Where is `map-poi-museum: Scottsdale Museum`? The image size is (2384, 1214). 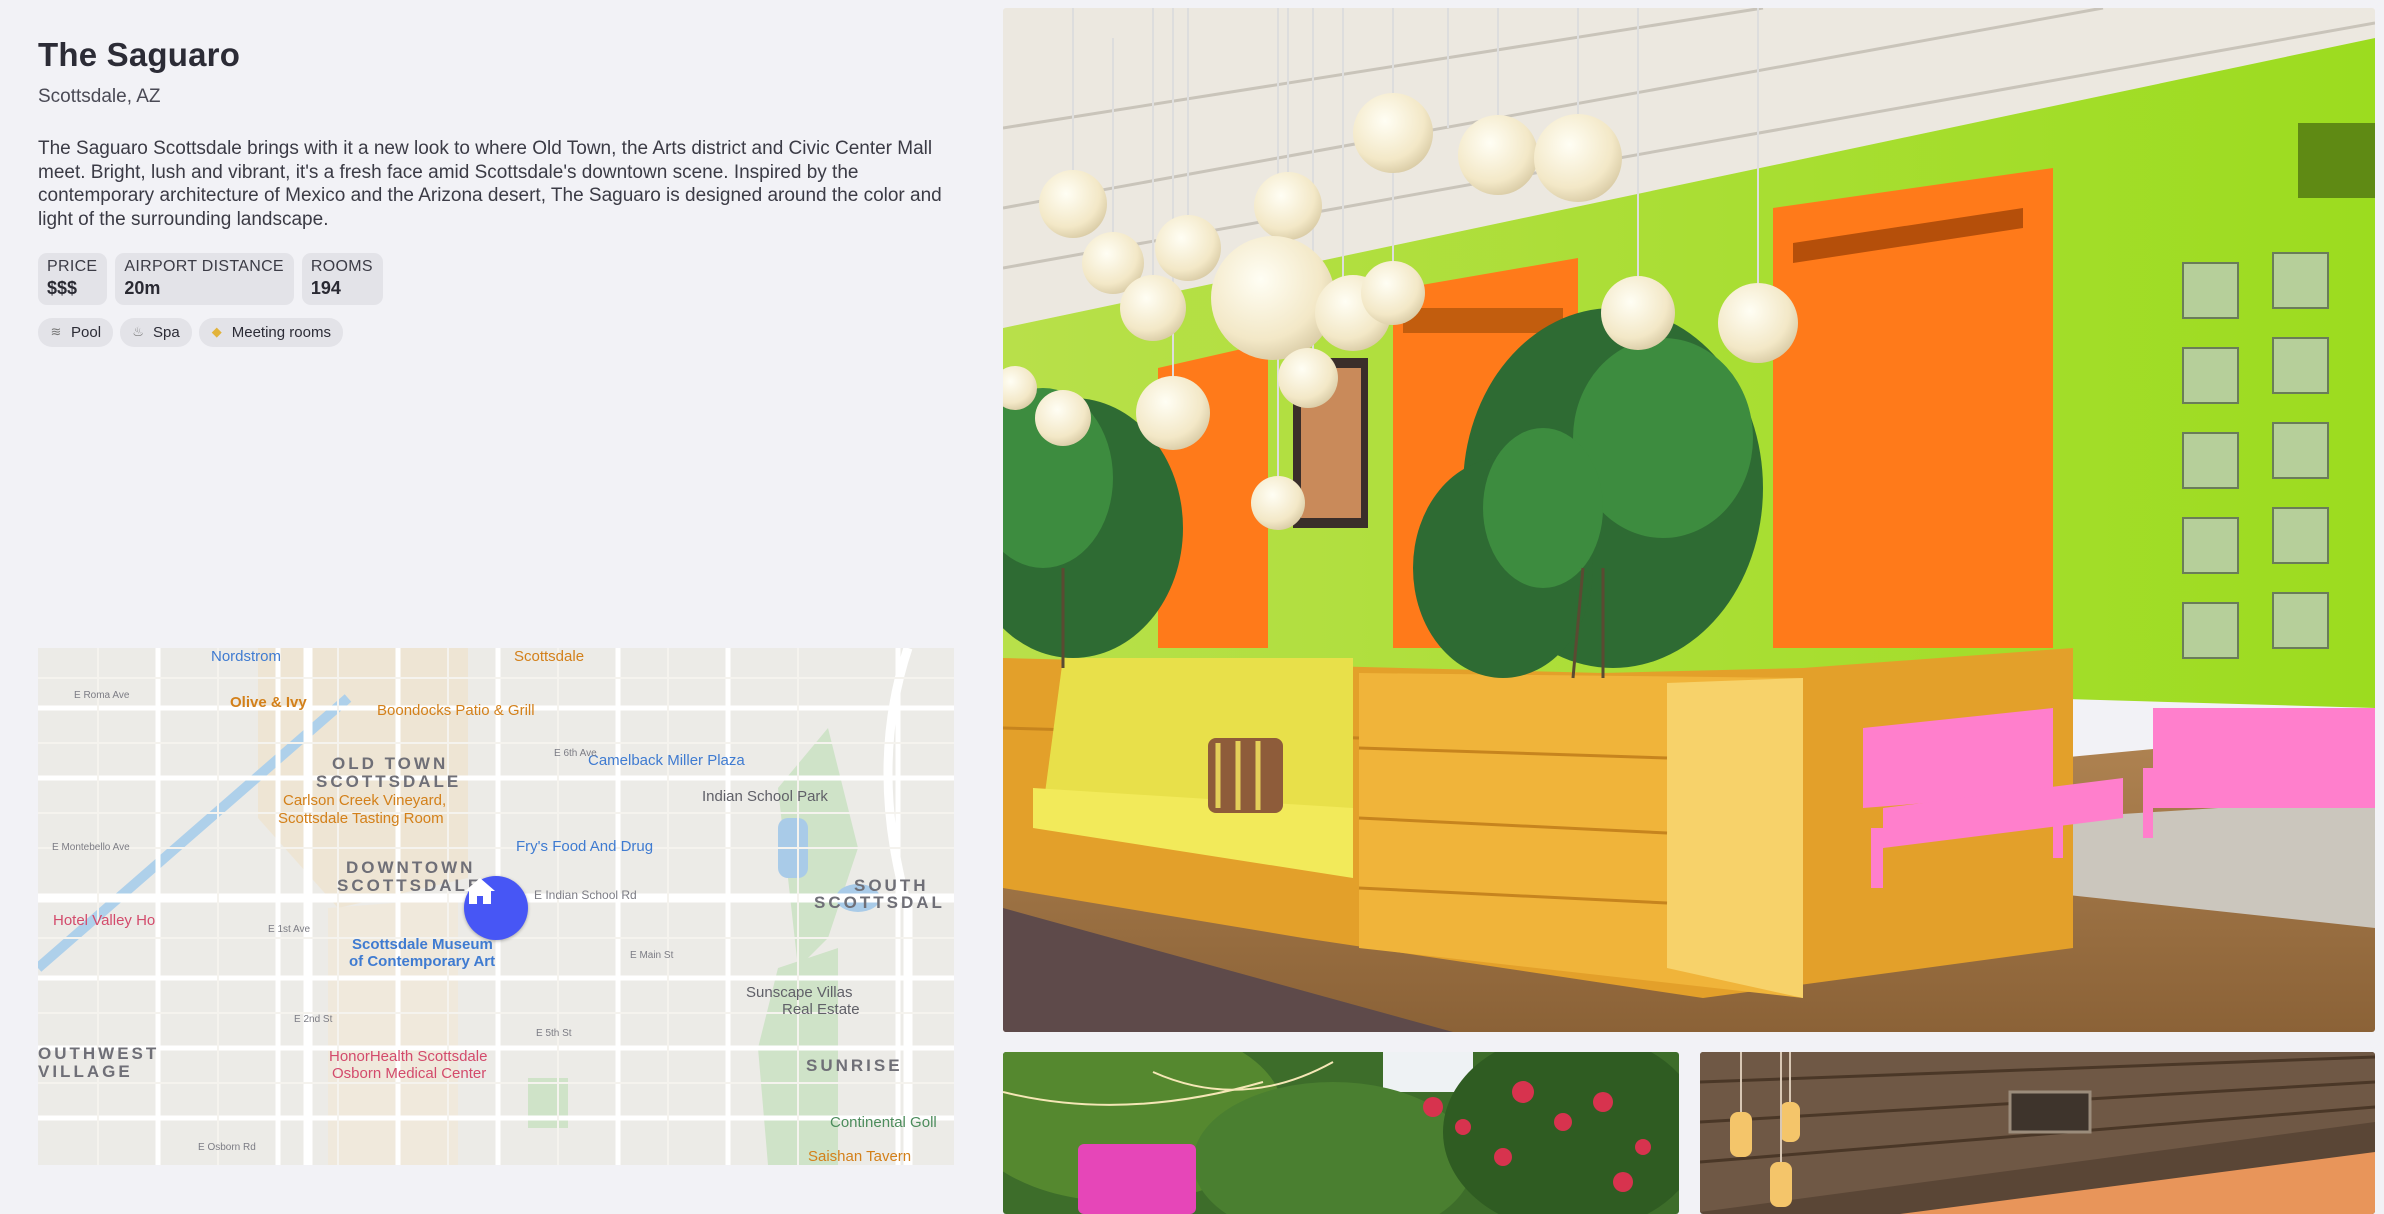
map-poi-museum: Scottsdale Museum is located at coordinates (422, 944).